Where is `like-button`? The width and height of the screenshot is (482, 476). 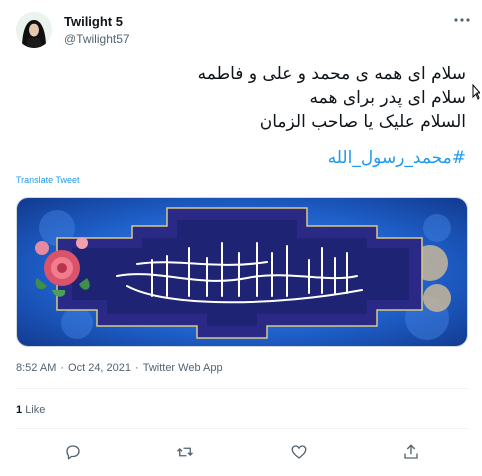
like-button is located at coordinates (299, 452).